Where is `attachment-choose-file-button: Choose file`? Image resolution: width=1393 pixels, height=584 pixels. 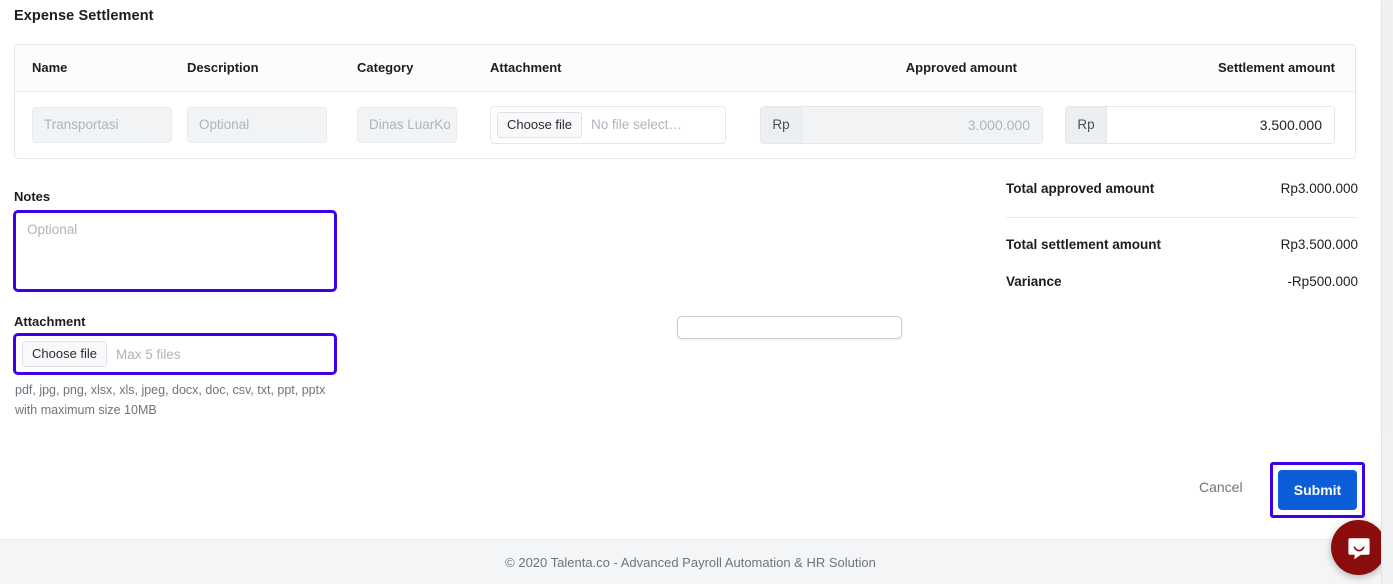
attachment-choose-file-button: Choose file is located at coordinates (65, 354).